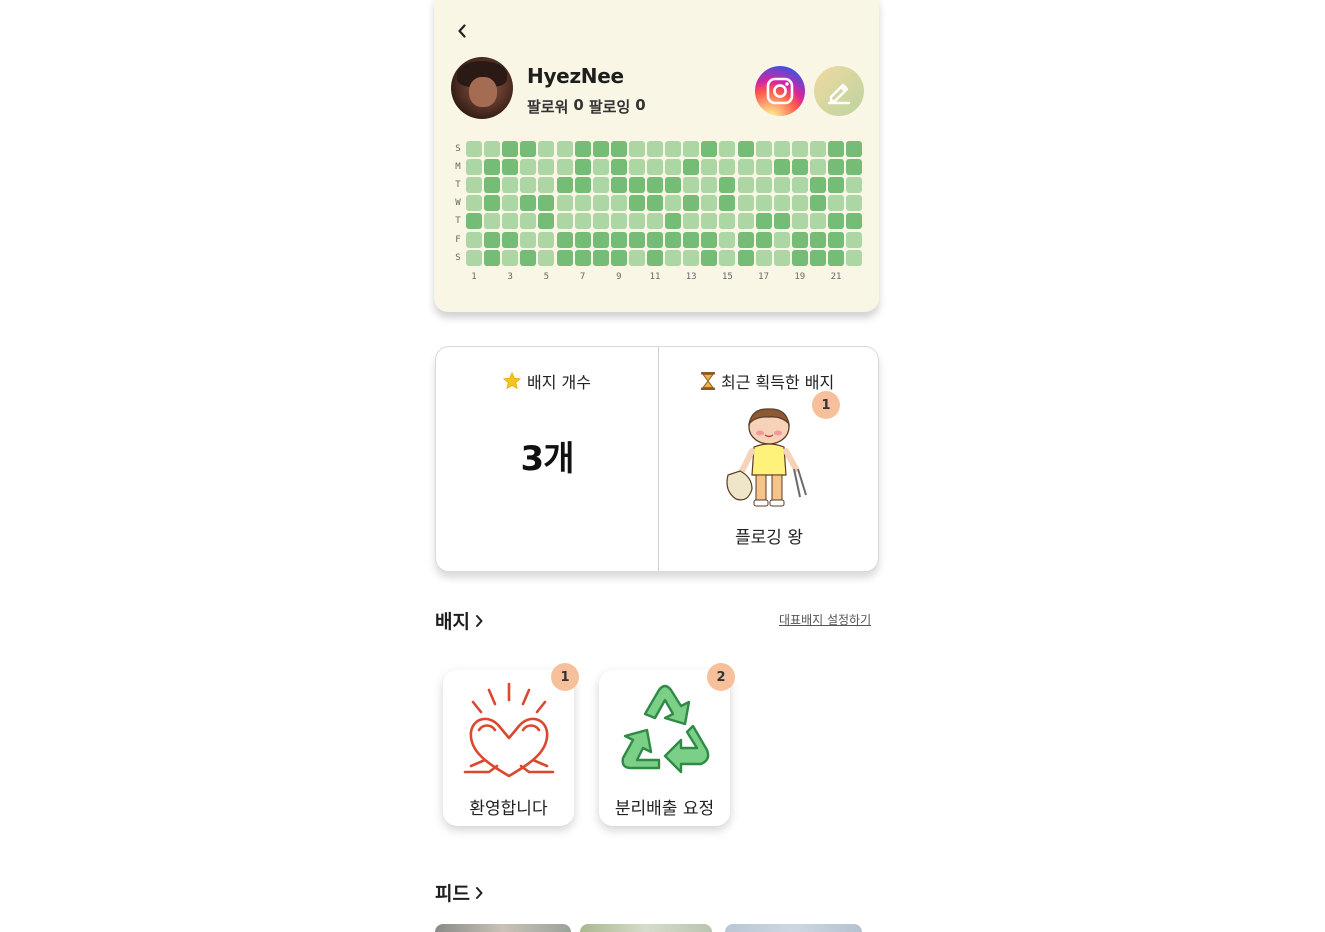 This screenshot has width=1325, height=932. Describe the element at coordinates (459, 620) in the screenshot. I see `badges-section-link: 배지` at that location.